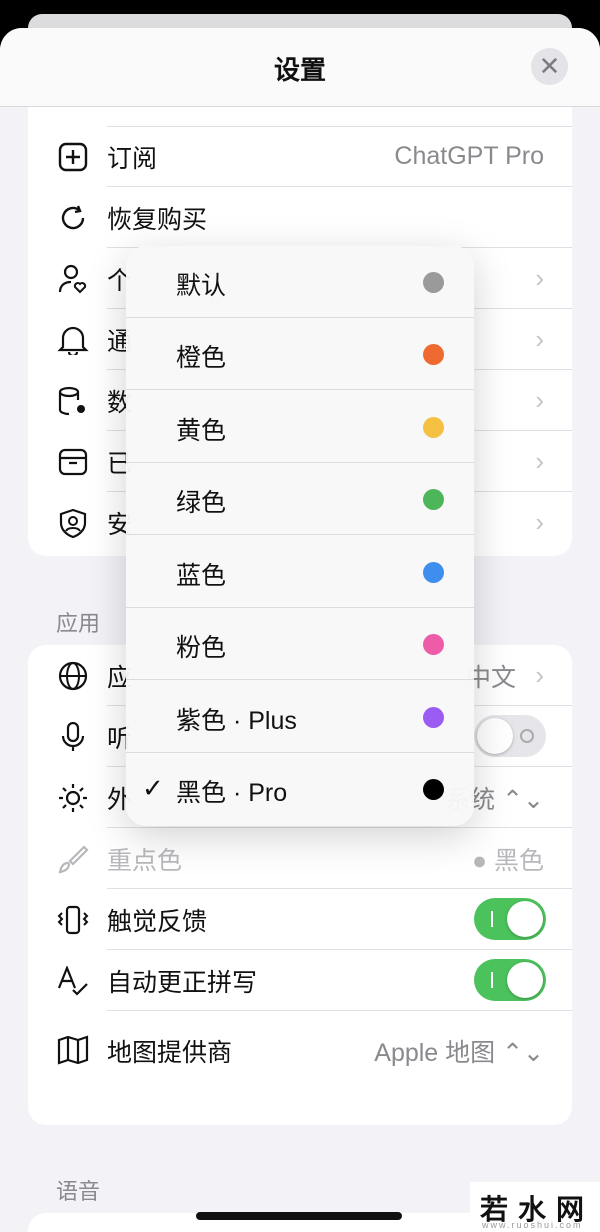 The height and width of the screenshot is (1232, 600). Describe the element at coordinates (300, 156) in the screenshot. I see `subscription-row: 订阅 ChatGPT Pro` at that location.